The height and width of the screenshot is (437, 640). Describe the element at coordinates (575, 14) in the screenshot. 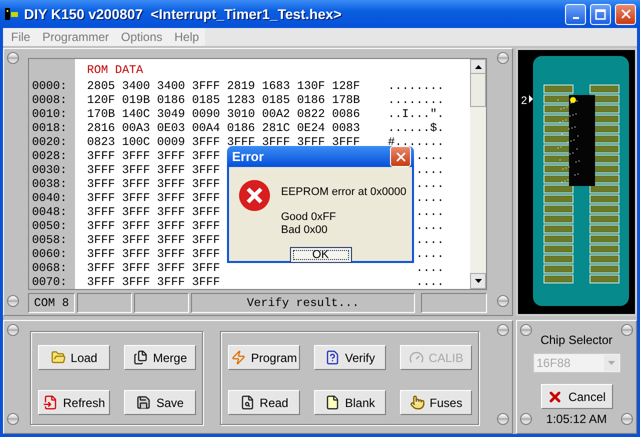

I see `minimize-button` at that location.